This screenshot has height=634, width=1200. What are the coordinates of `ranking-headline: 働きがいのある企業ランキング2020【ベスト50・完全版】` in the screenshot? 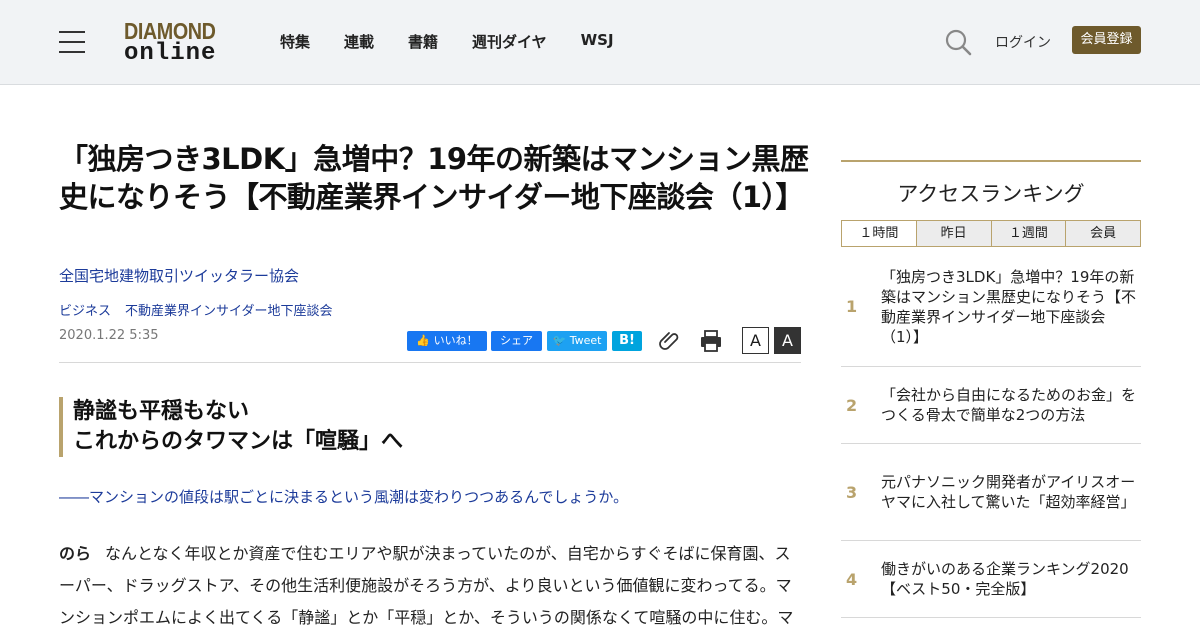 It's located at (1005, 579).